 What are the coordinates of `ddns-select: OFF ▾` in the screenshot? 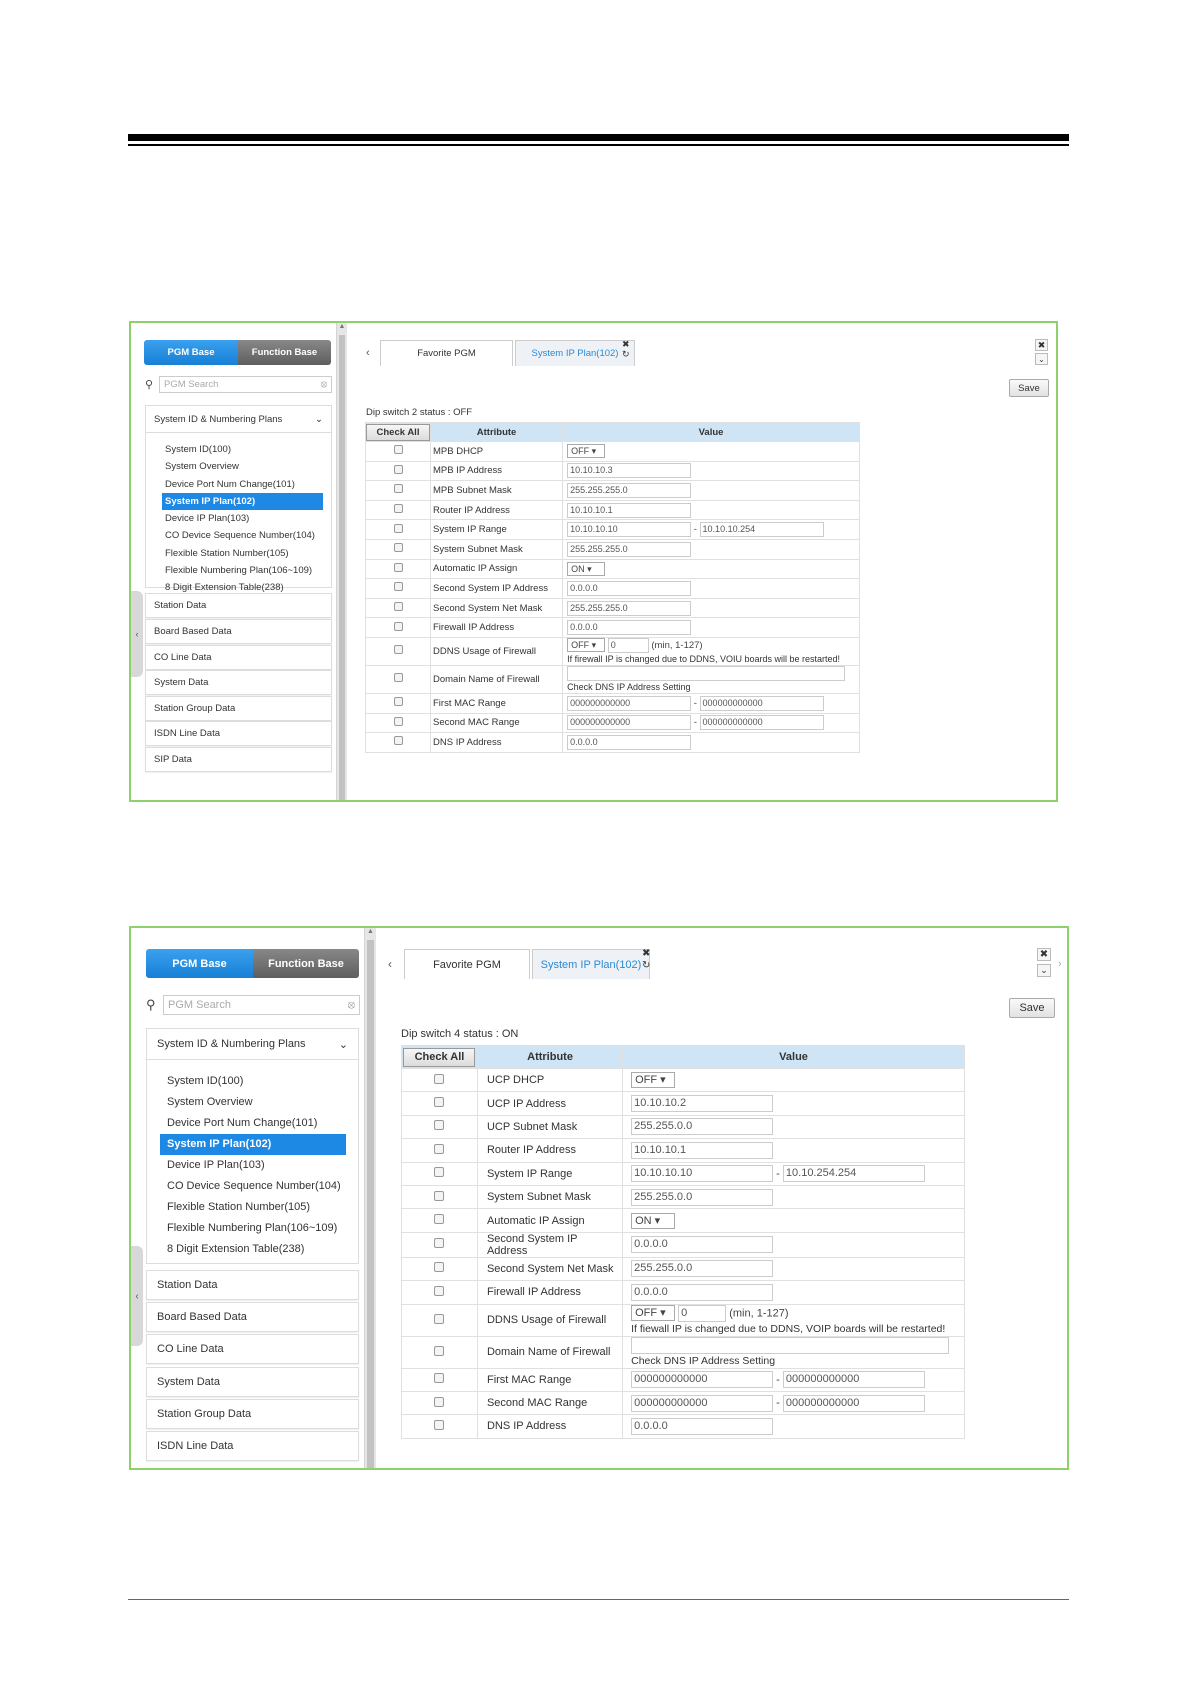 It's located at (586, 645).